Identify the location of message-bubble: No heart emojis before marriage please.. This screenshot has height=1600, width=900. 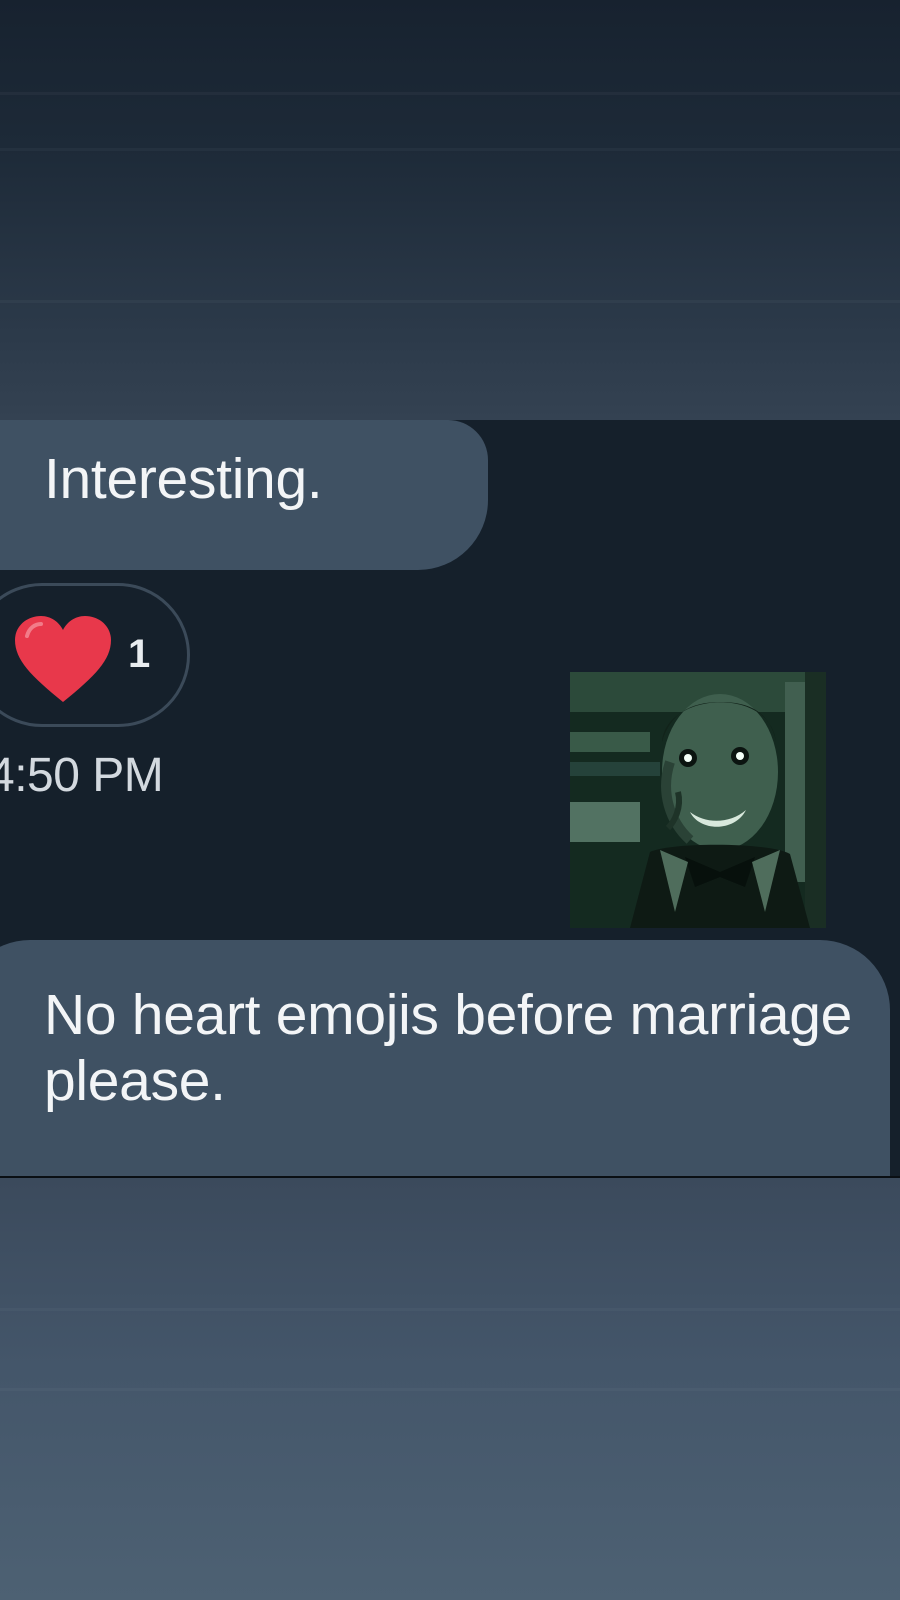
(445, 1059).